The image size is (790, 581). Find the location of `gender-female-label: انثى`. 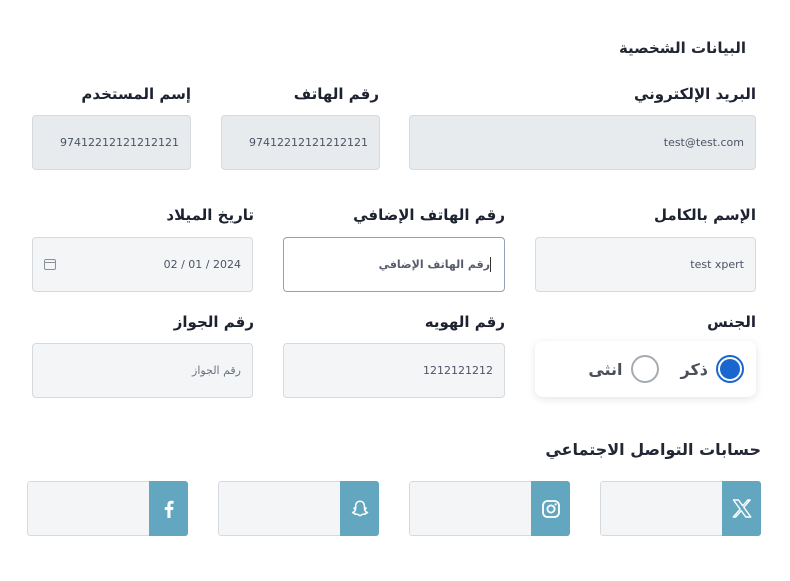

gender-female-label: انثى is located at coordinates (605, 369).